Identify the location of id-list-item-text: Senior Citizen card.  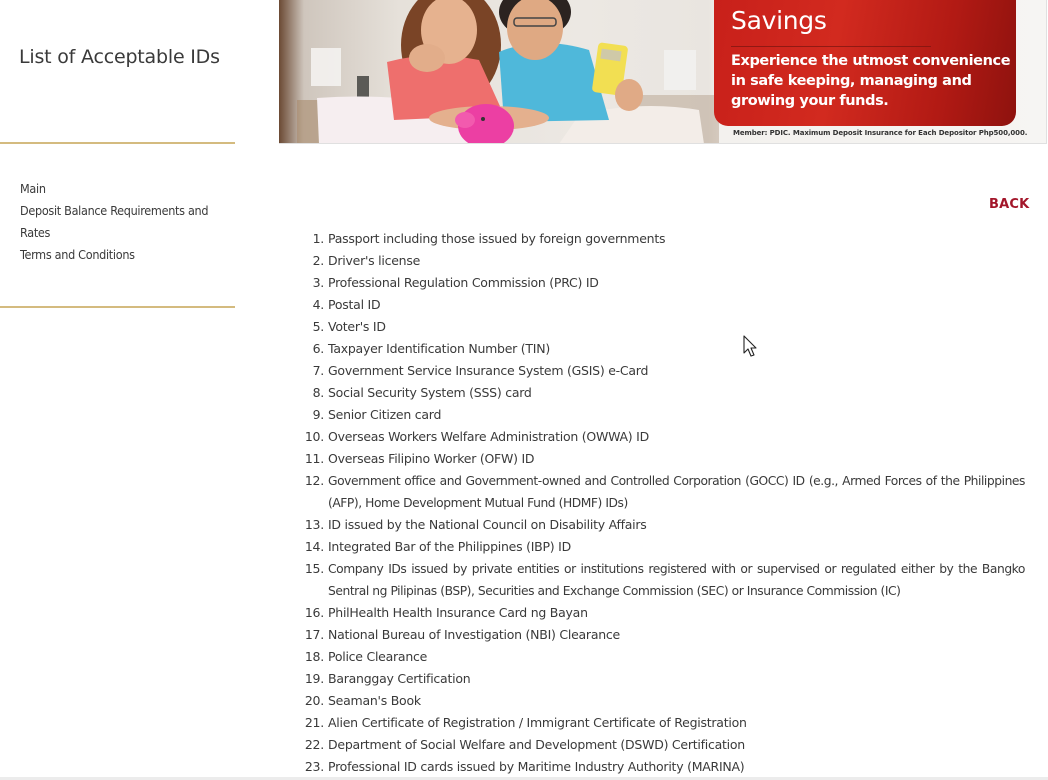
(385, 414).